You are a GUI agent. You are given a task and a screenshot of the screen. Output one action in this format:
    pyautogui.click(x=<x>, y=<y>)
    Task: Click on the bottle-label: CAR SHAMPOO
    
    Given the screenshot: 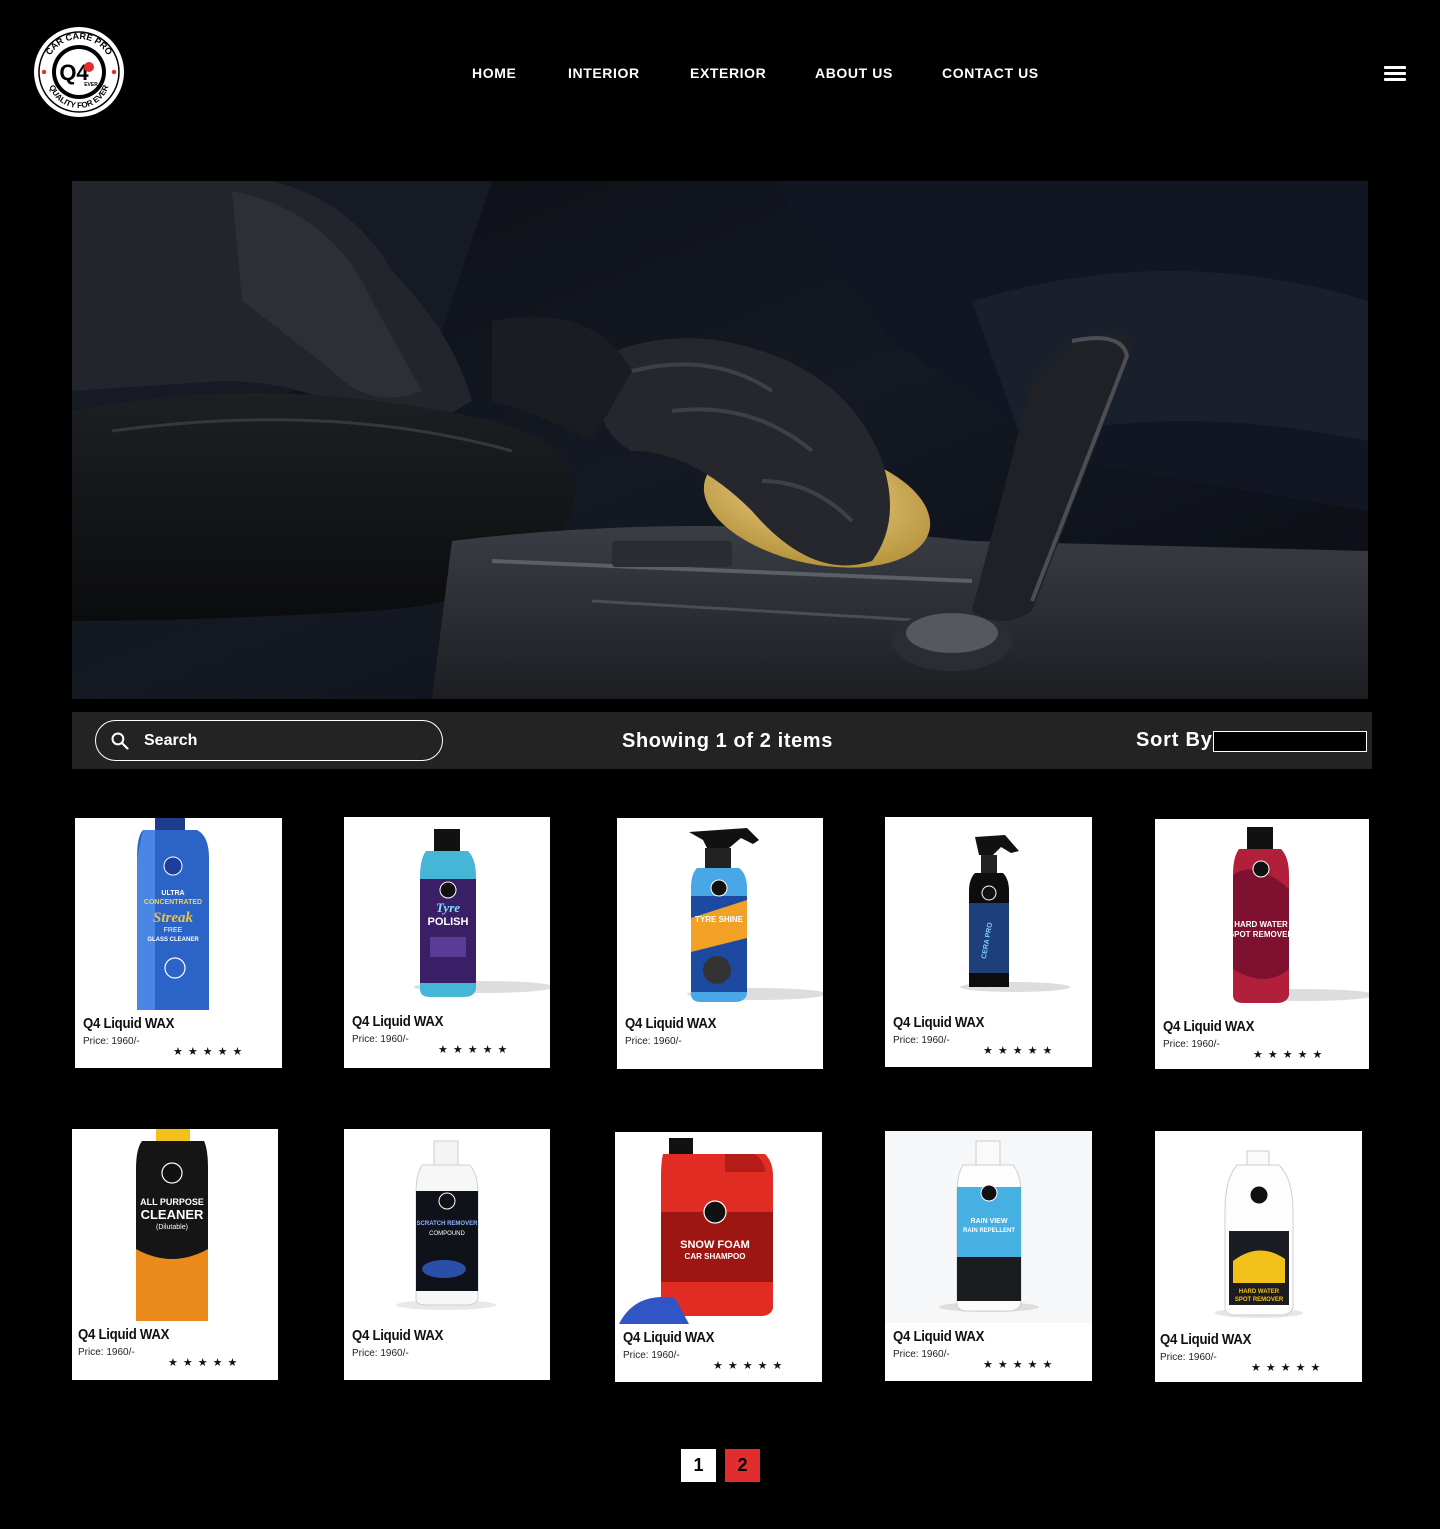 What is the action you would take?
    pyautogui.click(x=715, y=1256)
    